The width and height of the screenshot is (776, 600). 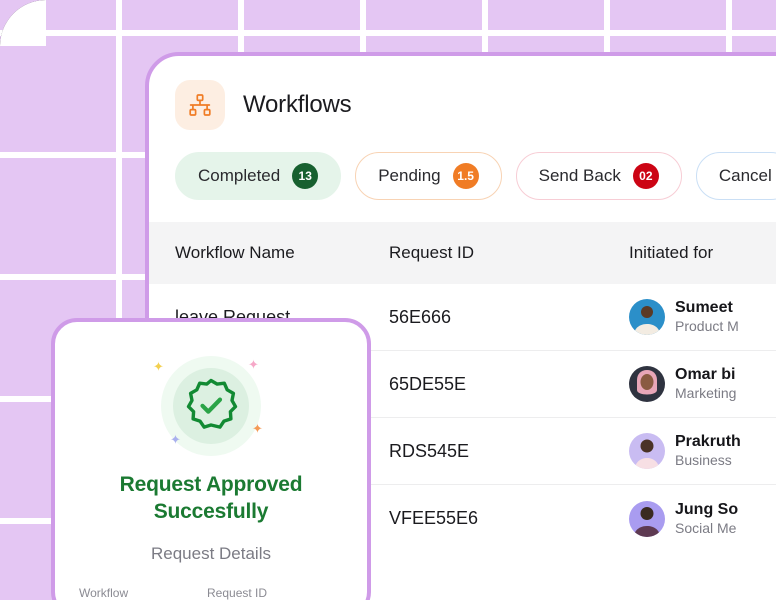 I want to click on person-role: Product M, so click(x=707, y=326).